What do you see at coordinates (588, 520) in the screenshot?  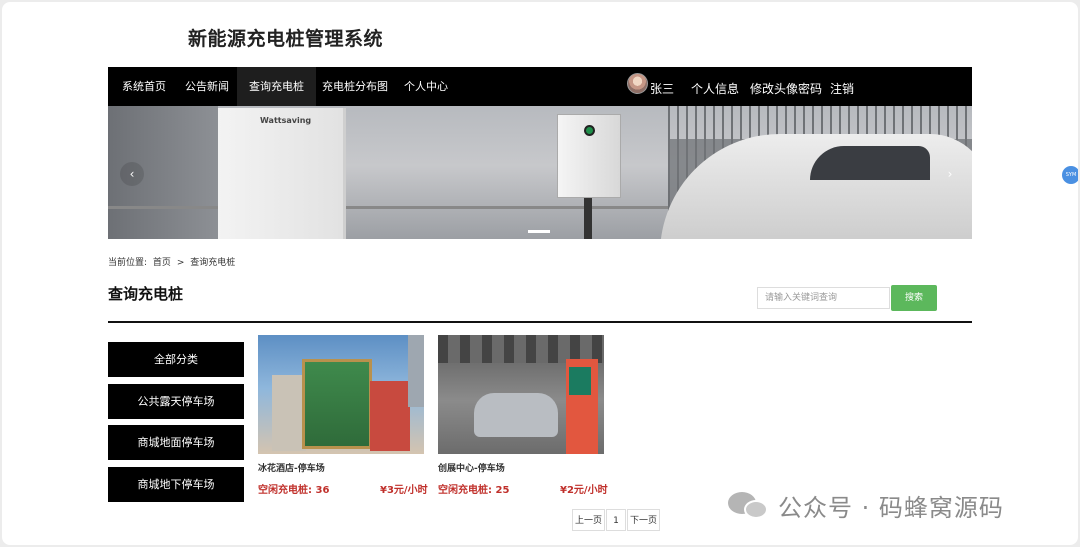 I see `pagination-prev-button: 上一页` at bounding box center [588, 520].